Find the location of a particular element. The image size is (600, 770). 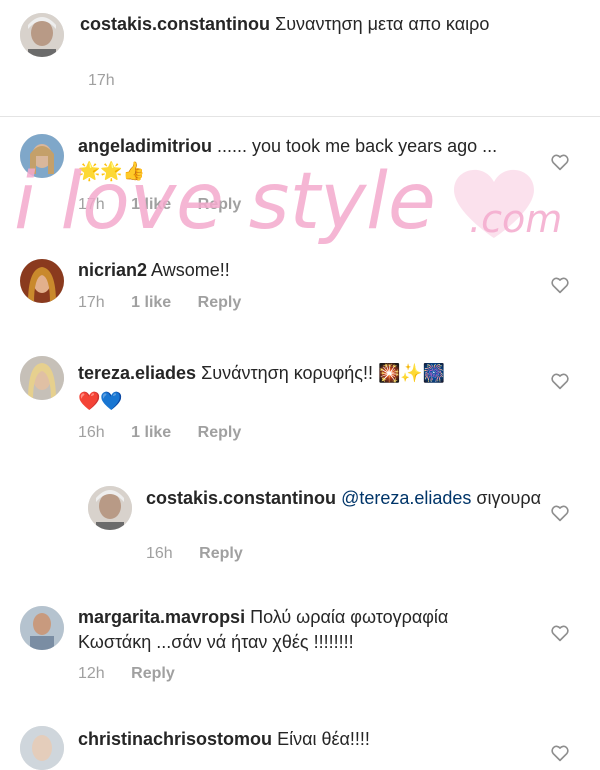

comment-username: angeladimitriou is located at coordinates (145, 146).